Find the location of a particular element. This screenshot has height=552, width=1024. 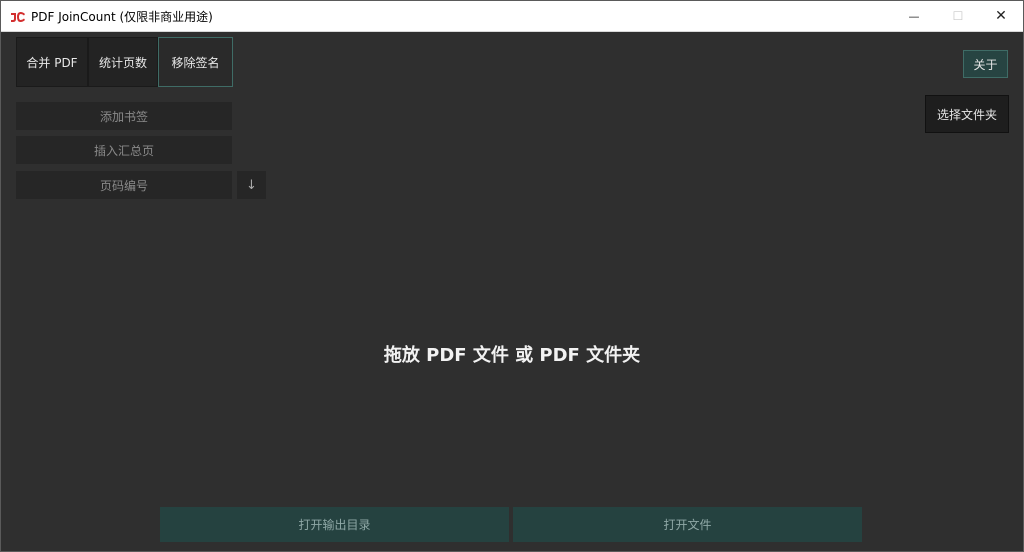

option-label: 添加书签 is located at coordinates (123, 116).